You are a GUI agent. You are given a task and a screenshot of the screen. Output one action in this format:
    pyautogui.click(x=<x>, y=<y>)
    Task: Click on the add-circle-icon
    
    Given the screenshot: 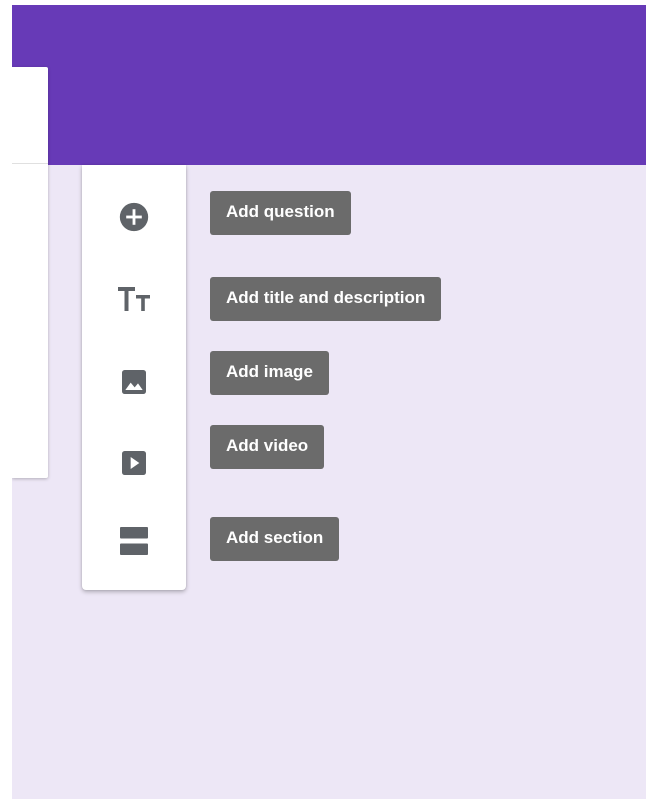 What is the action you would take?
    pyautogui.click(x=134, y=217)
    